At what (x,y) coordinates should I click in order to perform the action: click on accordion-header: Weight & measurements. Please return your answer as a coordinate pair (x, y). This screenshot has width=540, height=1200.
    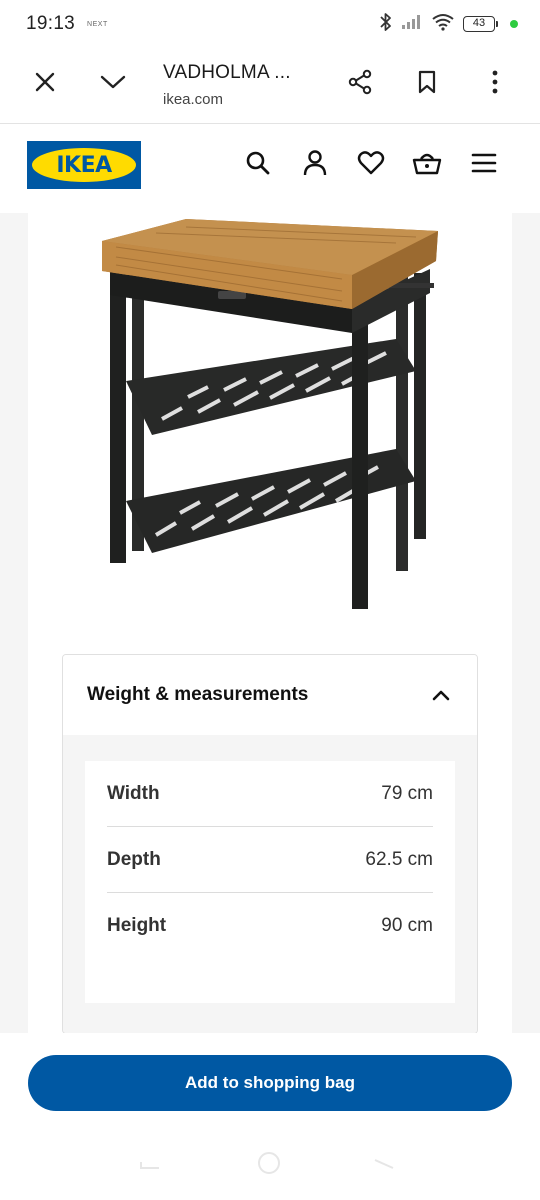
    Looking at the image, I should click on (270, 695).